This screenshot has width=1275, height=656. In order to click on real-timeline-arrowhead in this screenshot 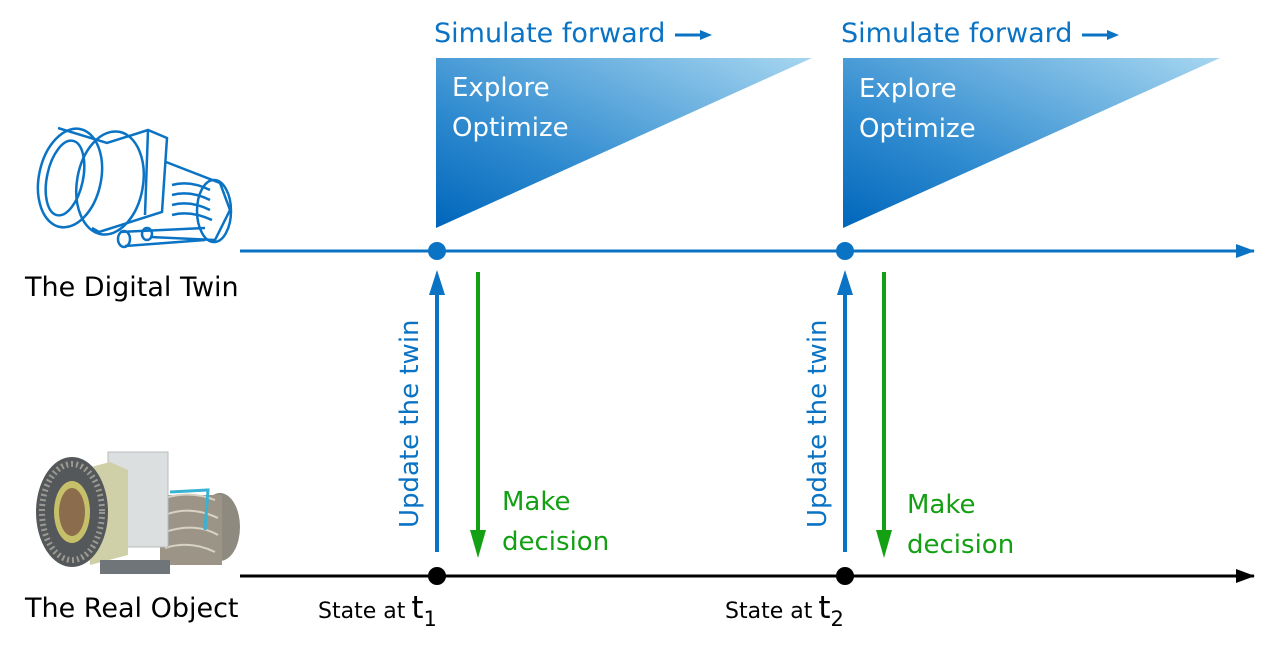, I will do `click(1245, 576)`.